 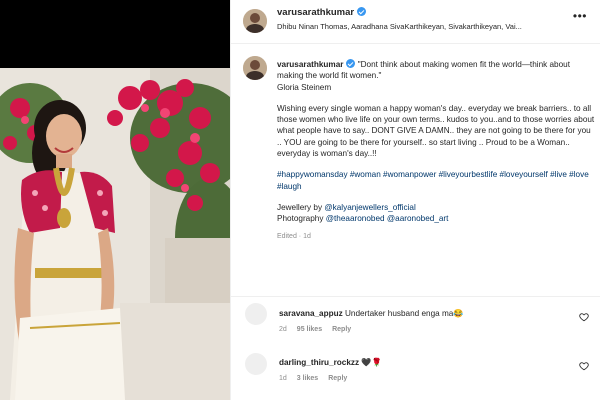 I want to click on caption-author-avatar, so click(x=255, y=68).